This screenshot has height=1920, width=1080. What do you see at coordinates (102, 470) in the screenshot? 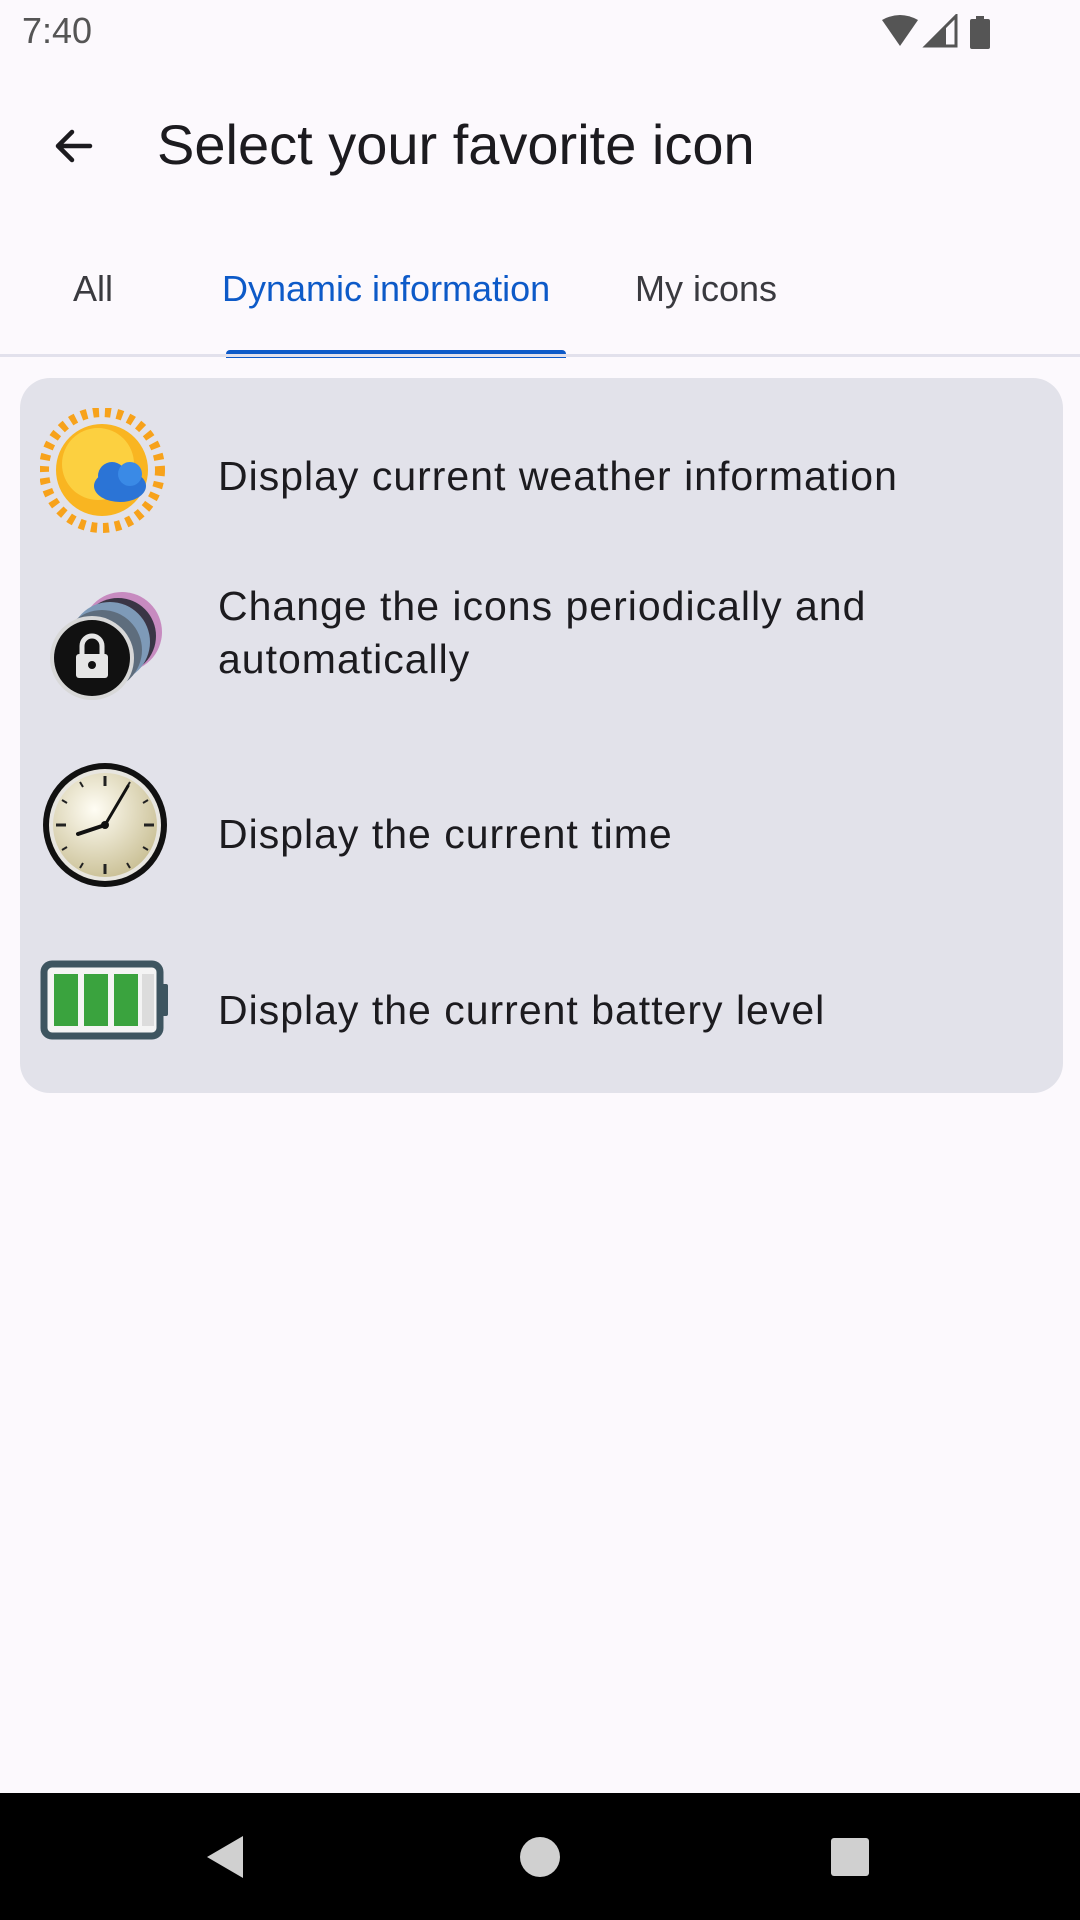
I see `weather-icon` at bounding box center [102, 470].